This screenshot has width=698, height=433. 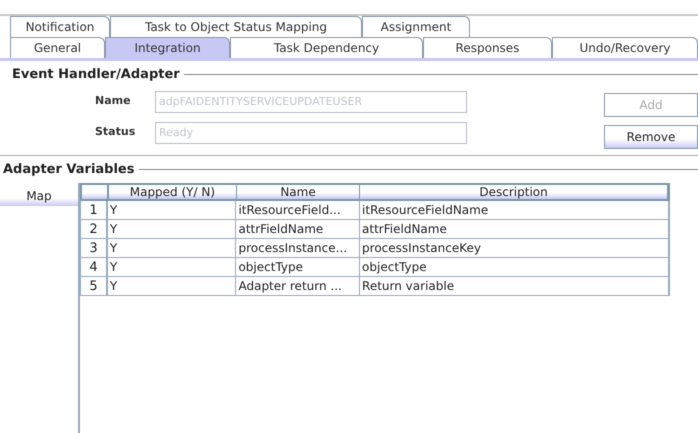 I want to click on field-label: Status, so click(x=115, y=132).